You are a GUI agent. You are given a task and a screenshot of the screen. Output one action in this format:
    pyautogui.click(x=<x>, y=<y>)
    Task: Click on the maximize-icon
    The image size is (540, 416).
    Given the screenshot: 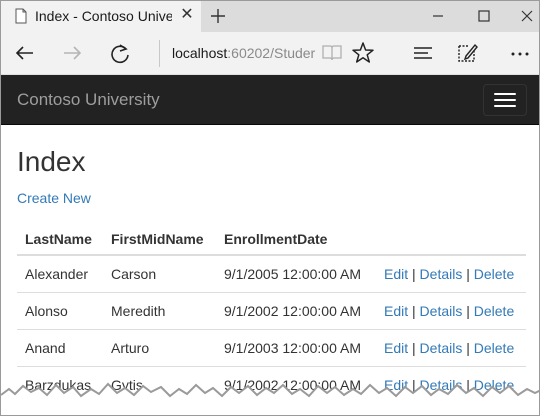 What is the action you would take?
    pyautogui.click(x=484, y=16)
    